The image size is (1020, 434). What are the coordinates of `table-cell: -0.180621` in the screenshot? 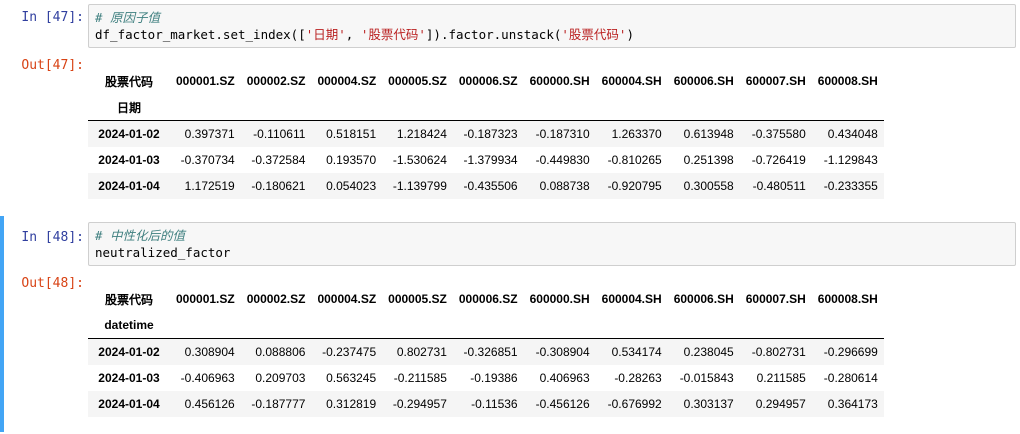 It's located at (276, 186).